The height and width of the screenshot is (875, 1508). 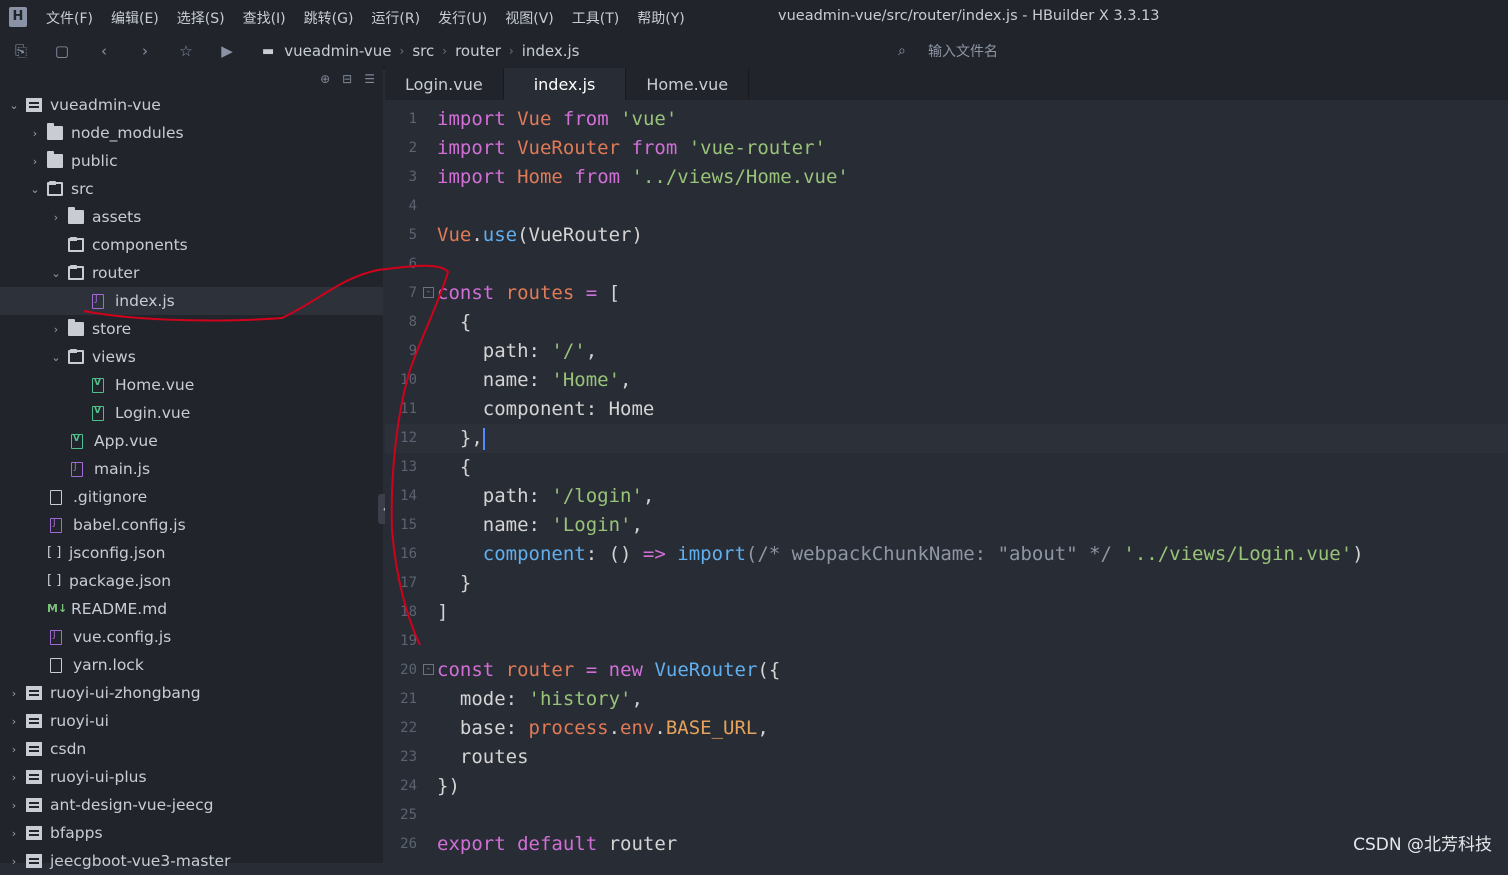 I want to click on star-icon: ☆, so click(x=186, y=51).